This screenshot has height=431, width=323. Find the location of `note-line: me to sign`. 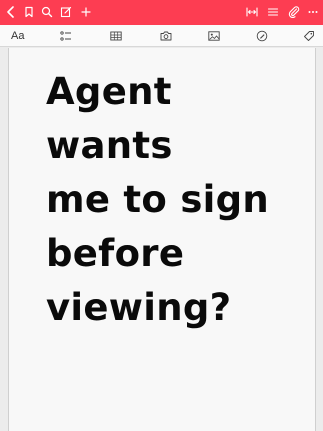

note-line: me to sign is located at coordinates (158, 199).